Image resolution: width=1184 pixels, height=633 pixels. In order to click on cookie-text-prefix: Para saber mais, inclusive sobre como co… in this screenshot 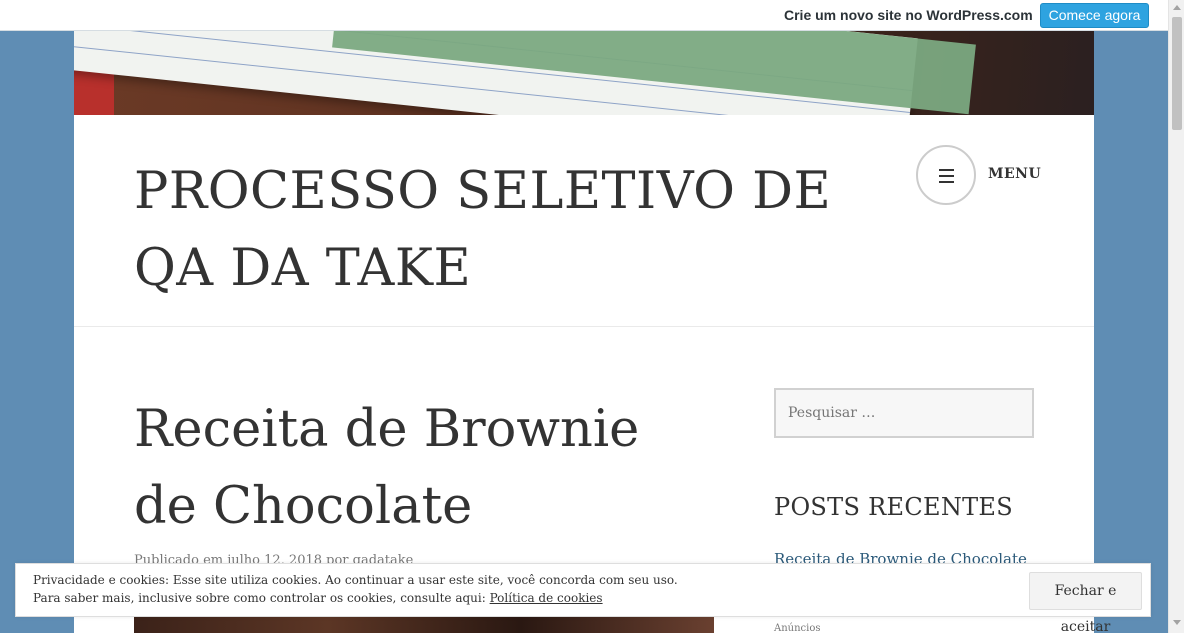, I will do `click(261, 598)`.